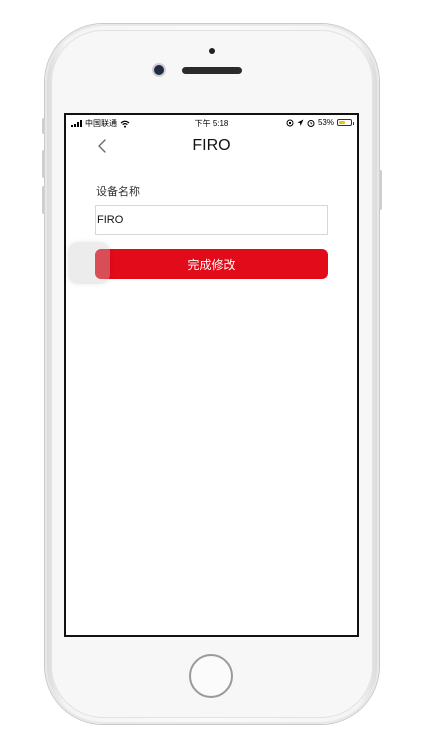 This screenshot has width=422, height=750. What do you see at coordinates (43, 164) in the screenshot?
I see `volume-up-button` at bounding box center [43, 164].